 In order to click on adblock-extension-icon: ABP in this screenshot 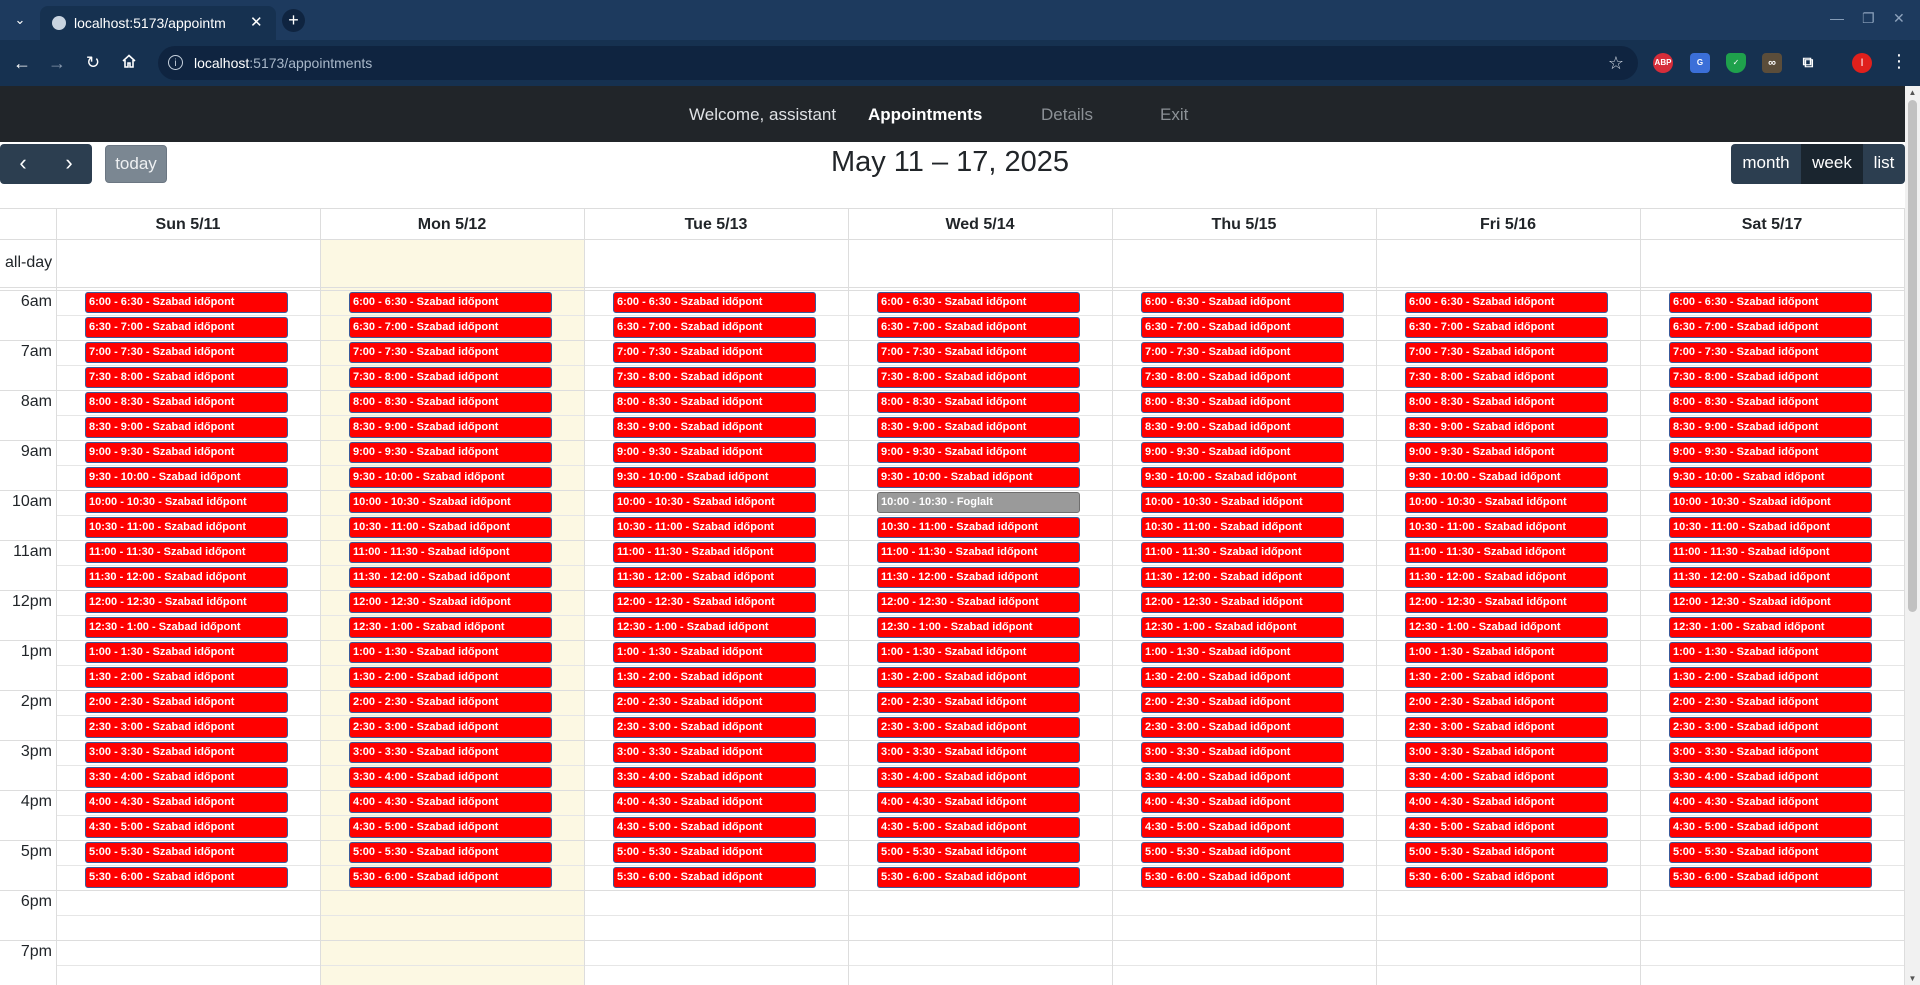, I will do `click(1663, 63)`.